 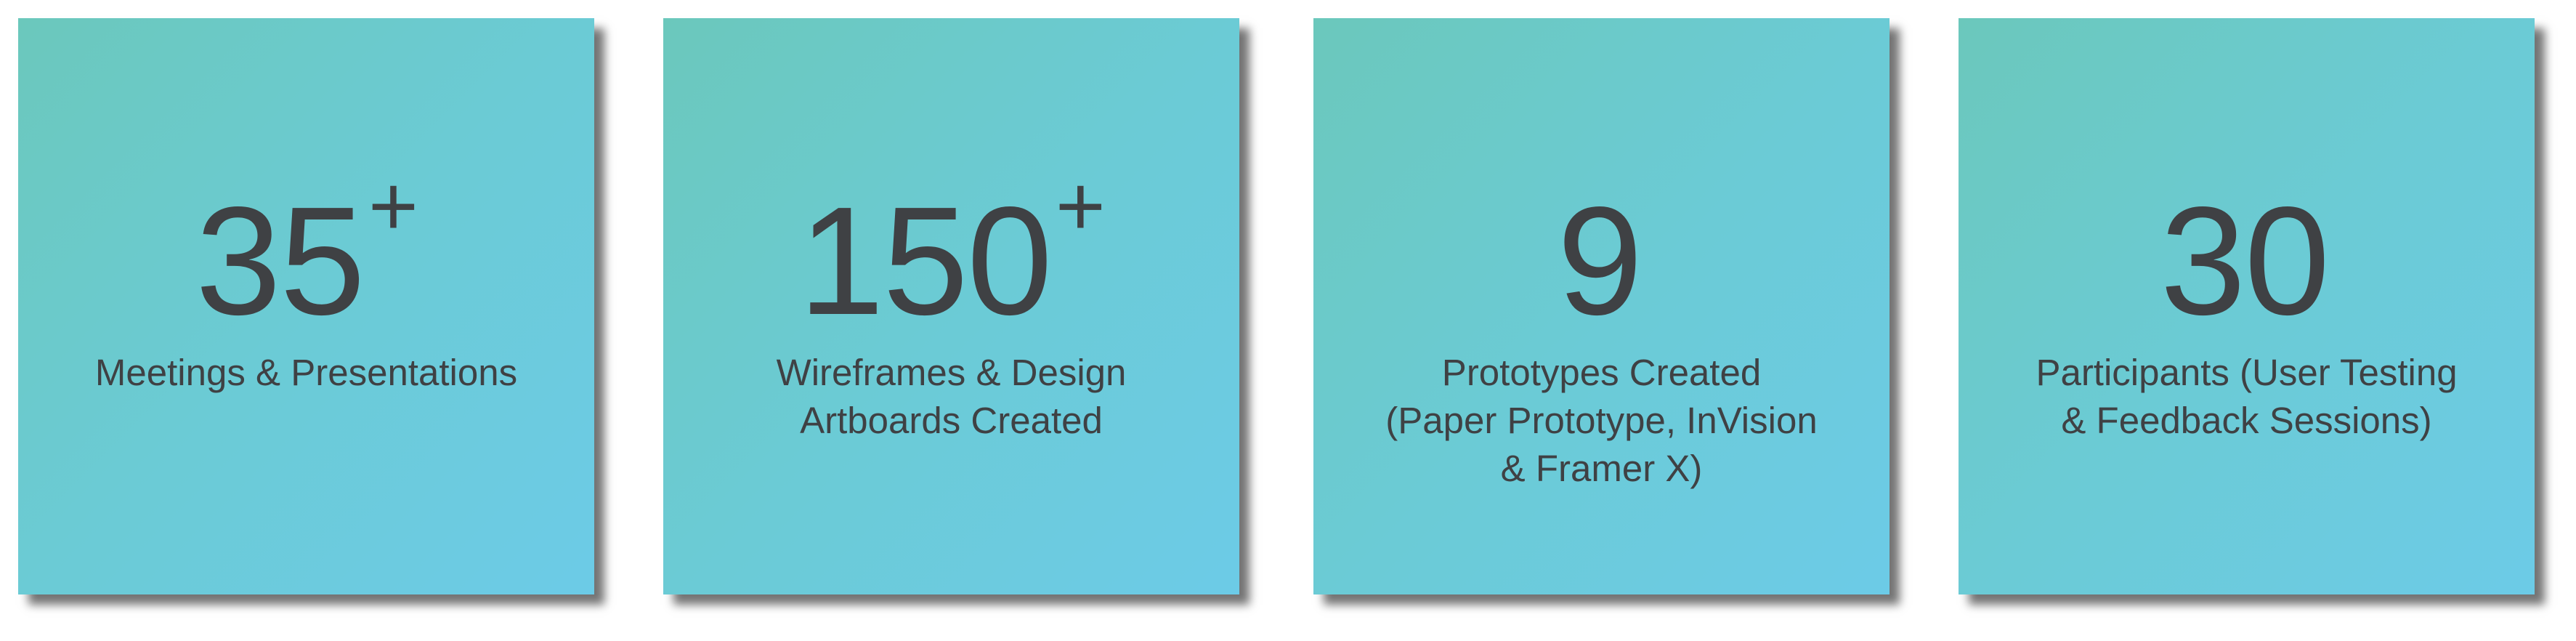 What do you see at coordinates (306, 372) in the screenshot?
I see `stat-label: Meetings & Presentations` at bounding box center [306, 372].